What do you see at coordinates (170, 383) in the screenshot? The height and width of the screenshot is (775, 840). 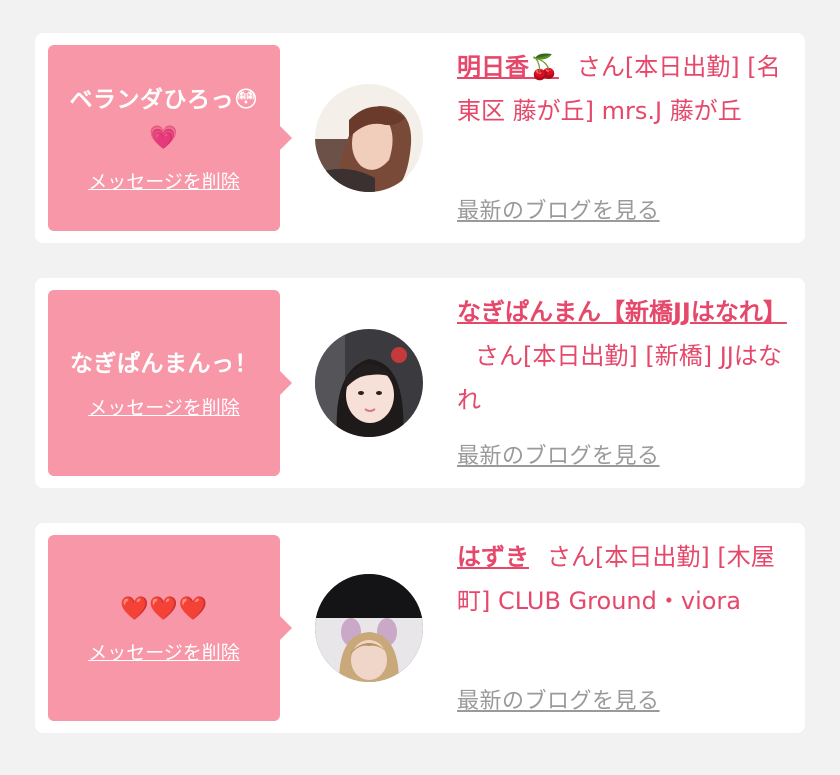 I see `message-bubble: なぎぱんまんっ！ メッセージを削除` at bounding box center [170, 383].